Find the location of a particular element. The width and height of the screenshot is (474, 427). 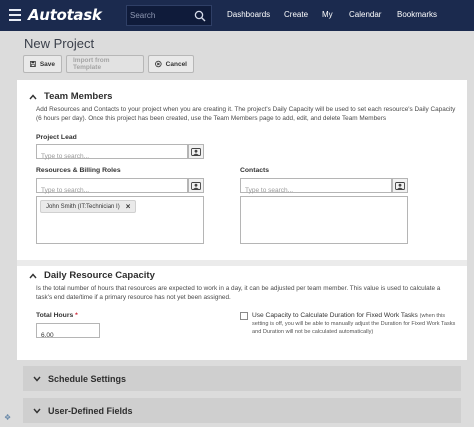

schedule-settings-title: Schedule Settings is located at coordinates (87, 378).